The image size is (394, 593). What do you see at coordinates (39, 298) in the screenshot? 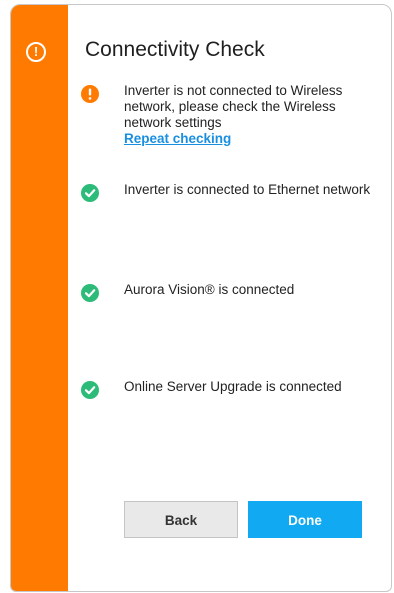
I see `dialog-side-bar: !` at bounding box center [39, 298].